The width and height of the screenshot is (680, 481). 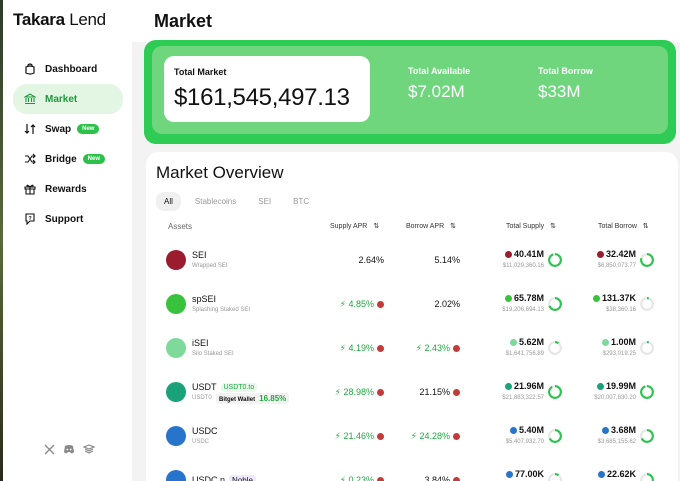 What do you see at coordinates (224, 478) in the screenshot?
I see `asset-symbol: USDC.n Noble` at bounding box center [224, 478].